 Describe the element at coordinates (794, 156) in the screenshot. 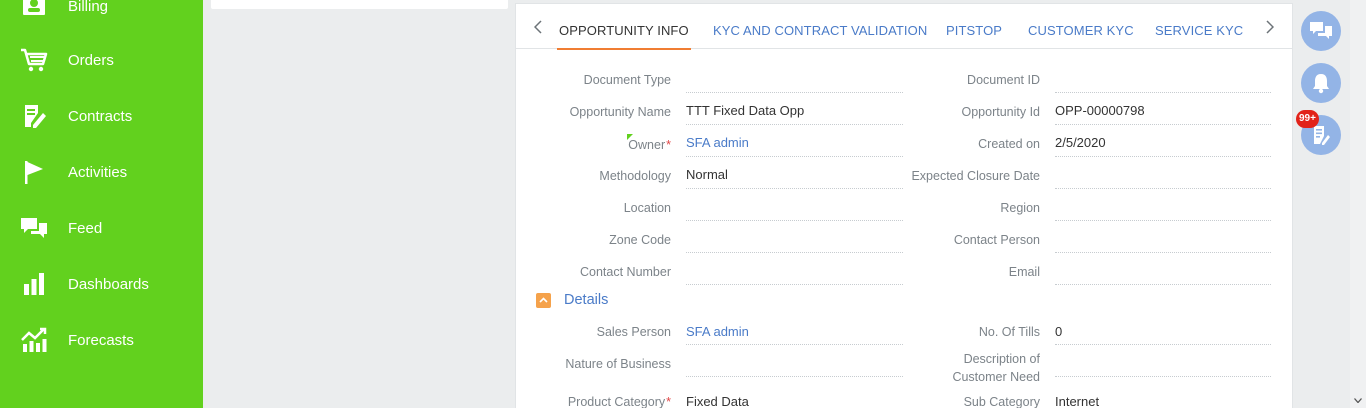

I see `owner-field` at that location.